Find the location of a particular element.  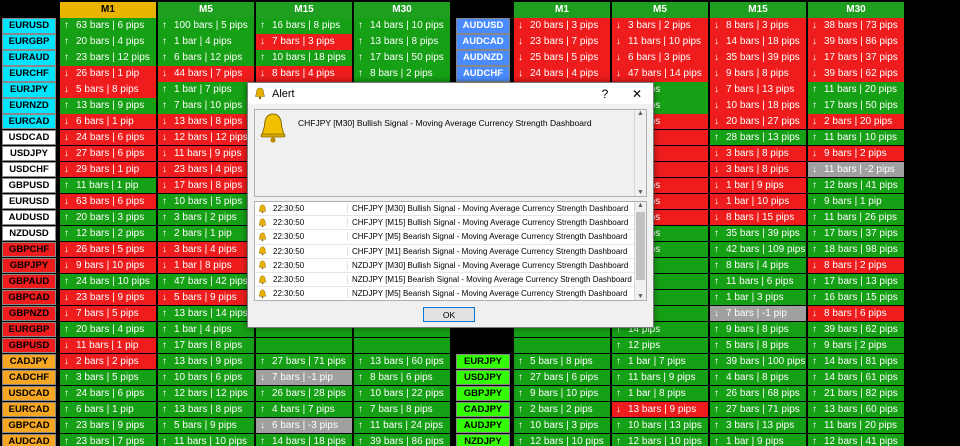

signal-cell: ↑ 14 bars | 81 pips is located at coordinates (856, 361).